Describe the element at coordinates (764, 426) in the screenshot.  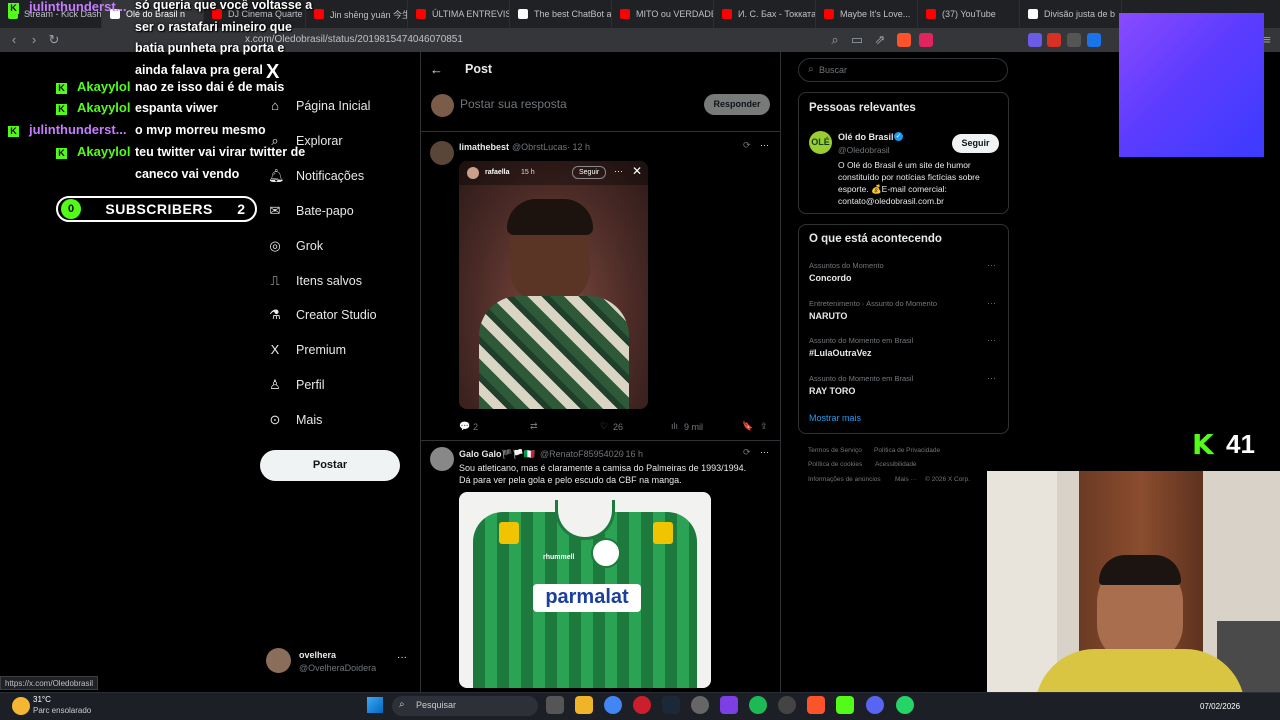
I see `share-icon: ⇪` at that location.